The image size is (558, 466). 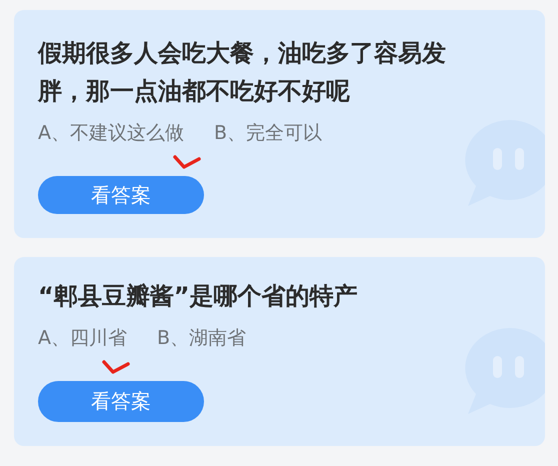 I want to click on question-text: 假期很多人会吃大餐，油吃多了容易发胖，那一点油都不吃好不好呢, so click(x=242, y=72).